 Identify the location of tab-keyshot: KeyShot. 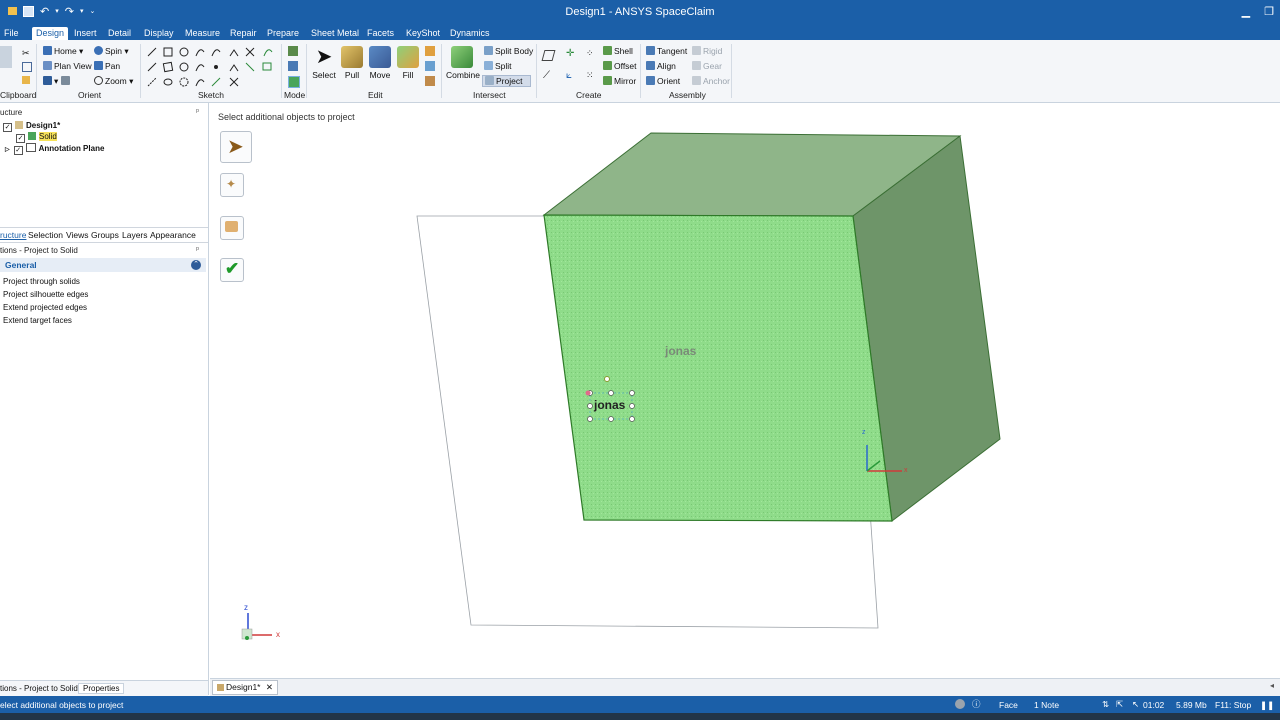
(423, 33).